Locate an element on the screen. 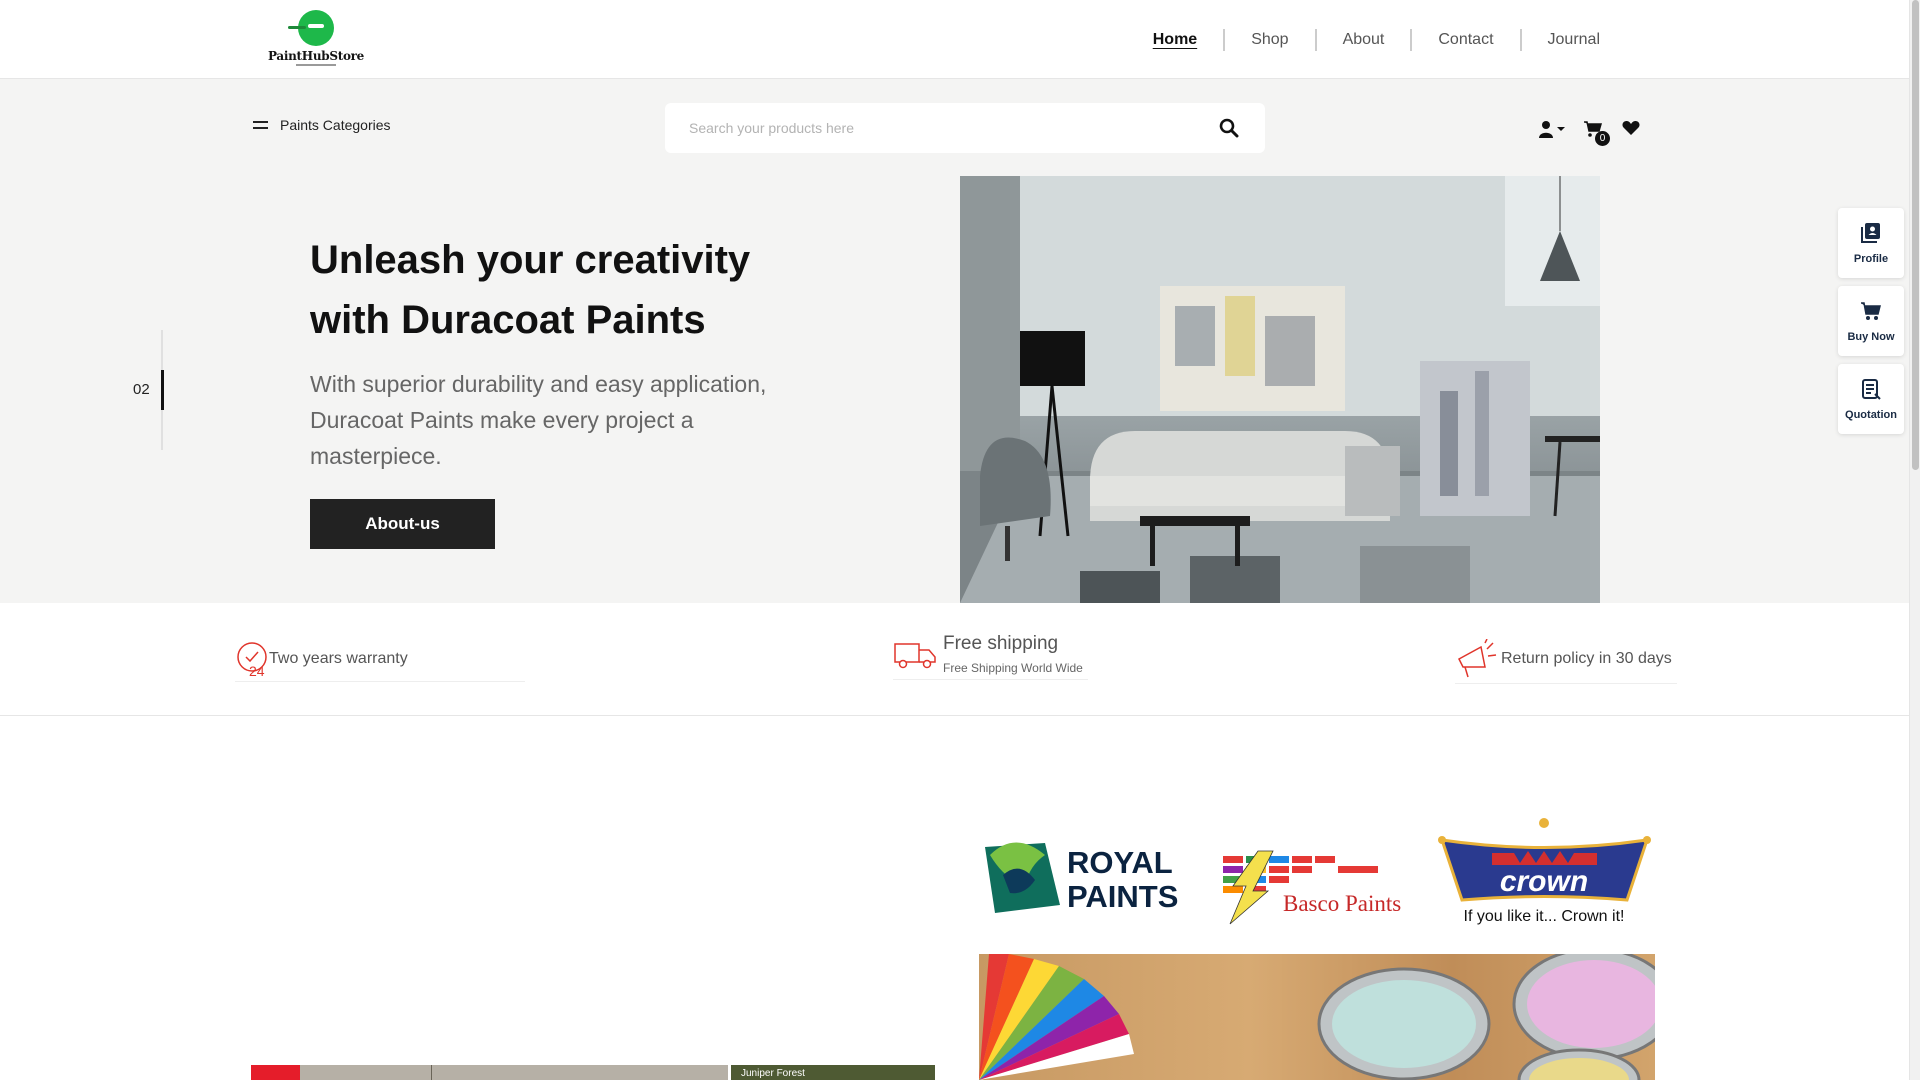 This screenshot has width=1920, height=1080. slide-indicator: 02 is located at coordinates (151, 390).